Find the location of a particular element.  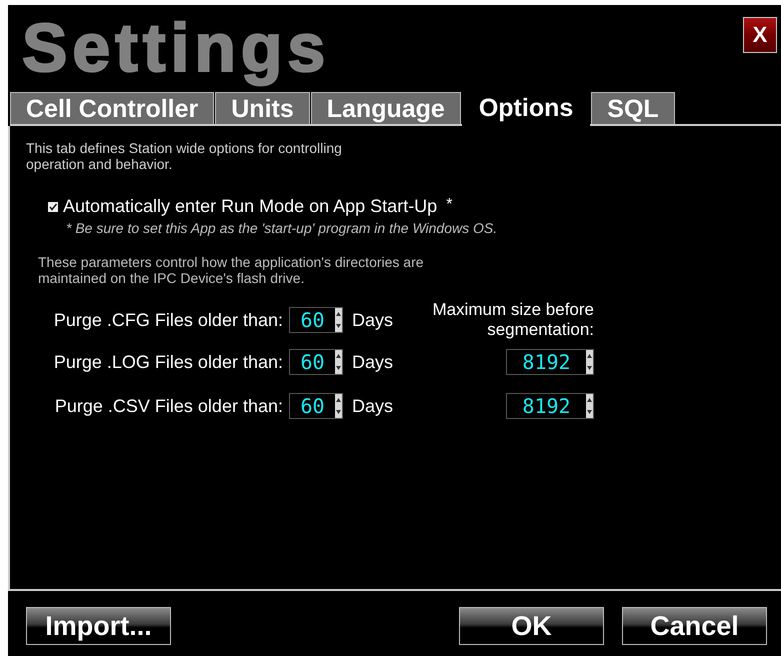

close-button: X is located at coordinates (760, 35).